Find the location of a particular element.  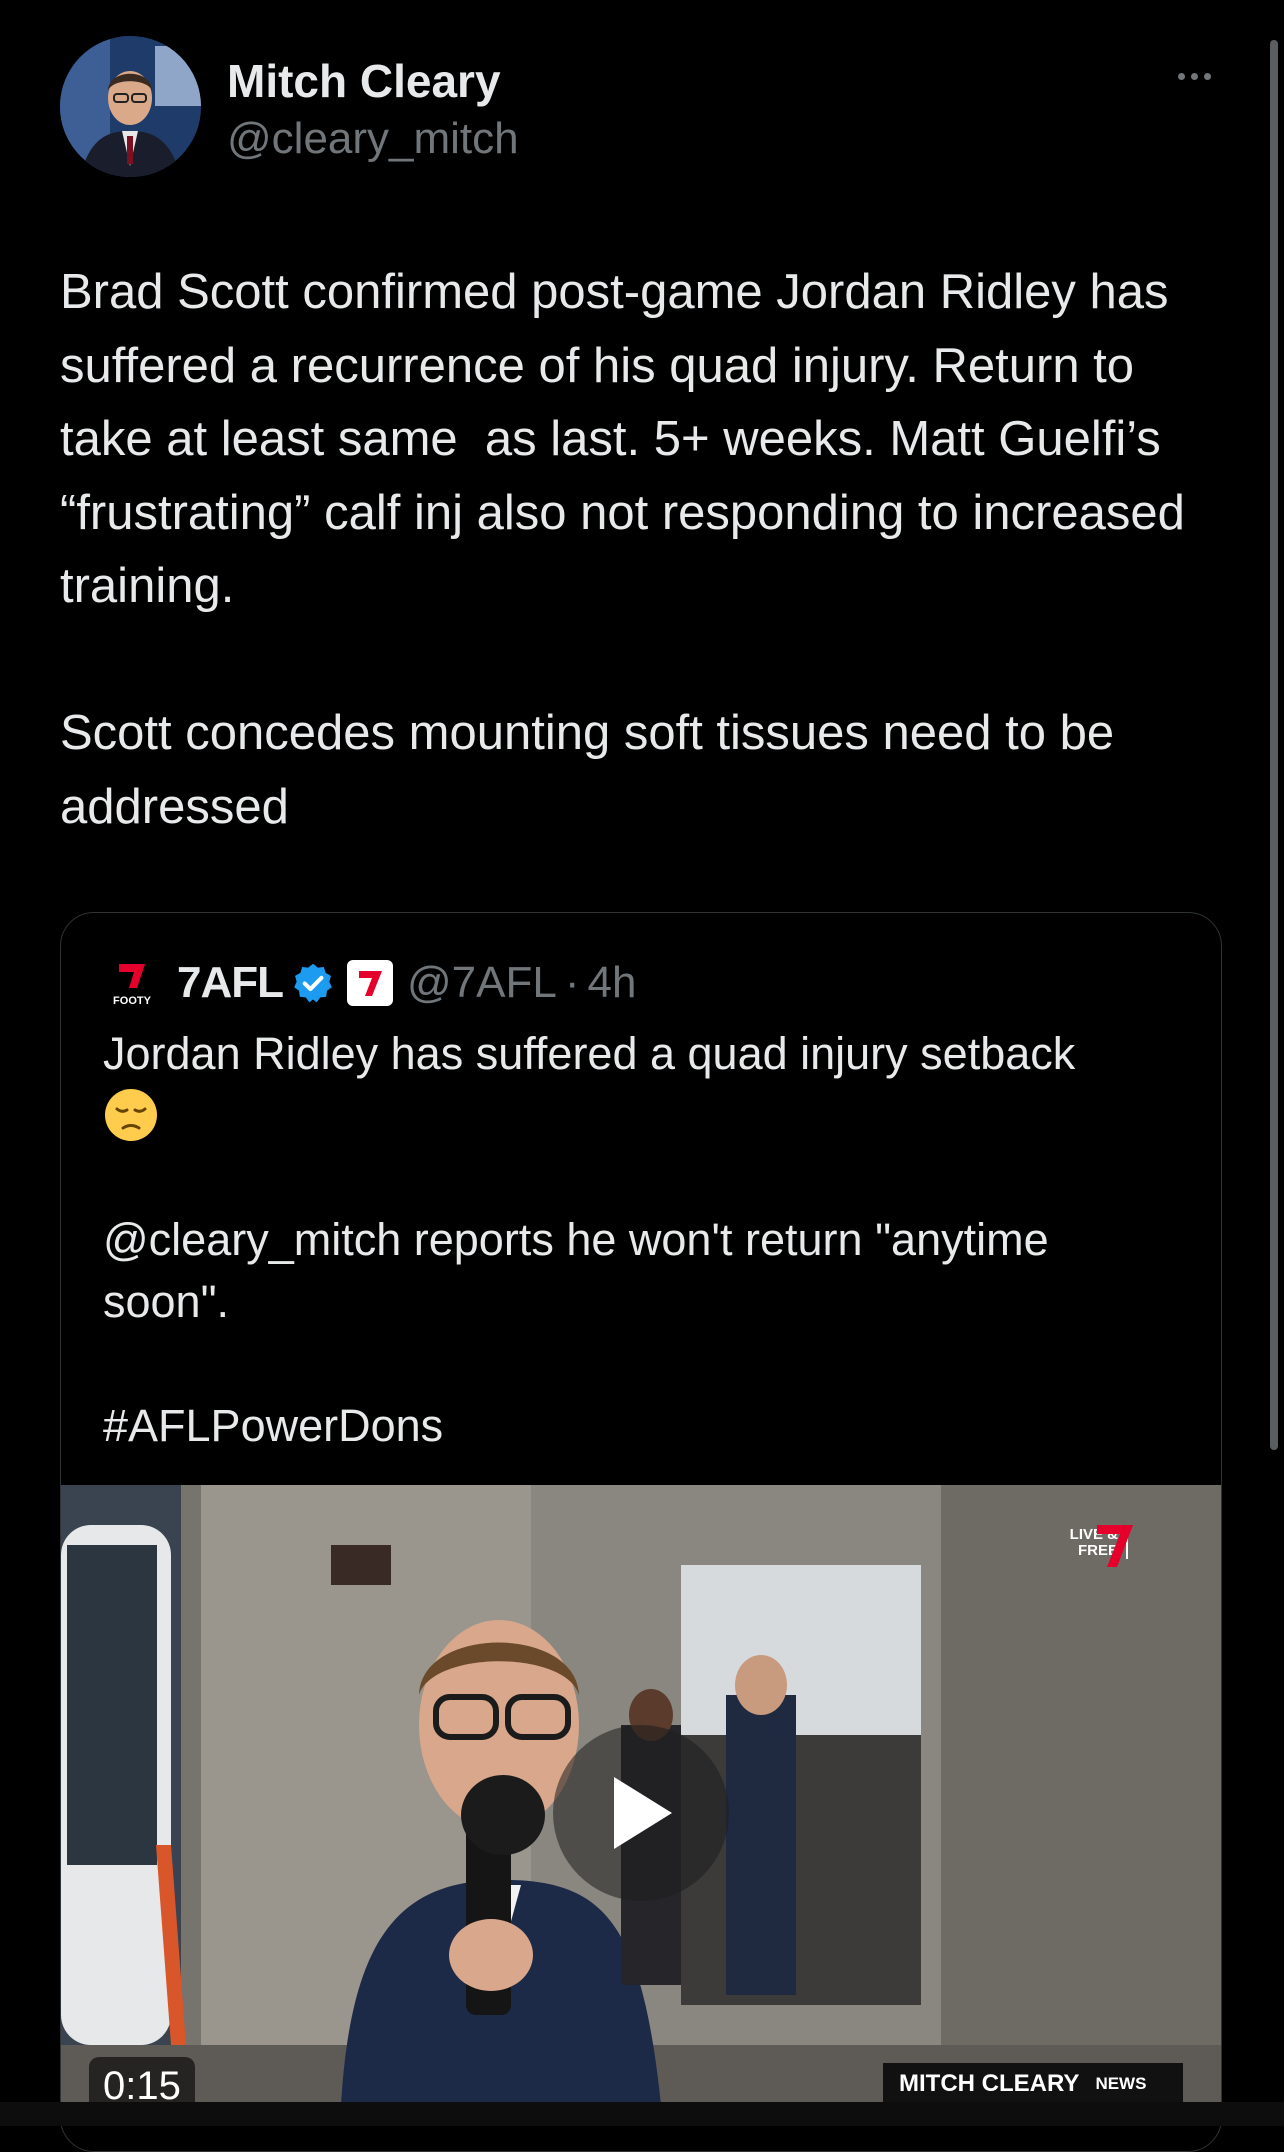

seven-logo-icon is located at coordinates (1115, 1546).